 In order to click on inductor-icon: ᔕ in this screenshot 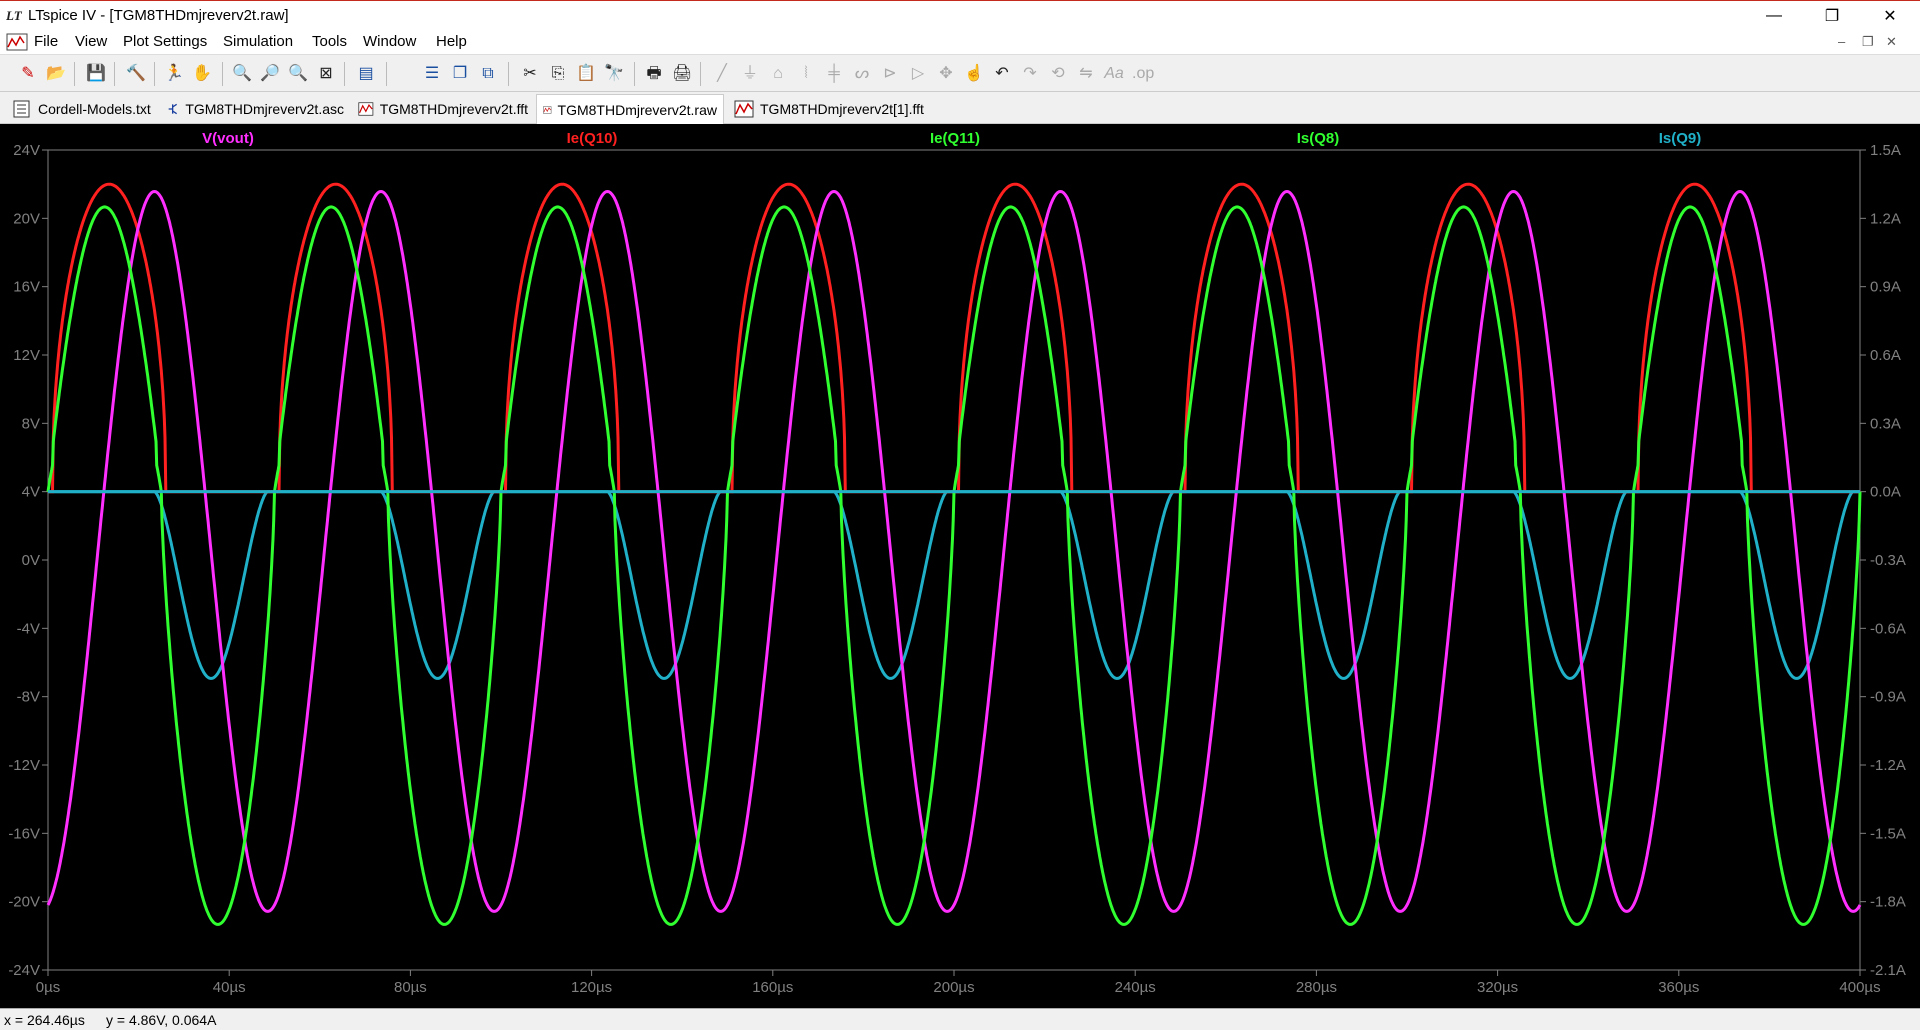, I will do `click(862, 73)`.